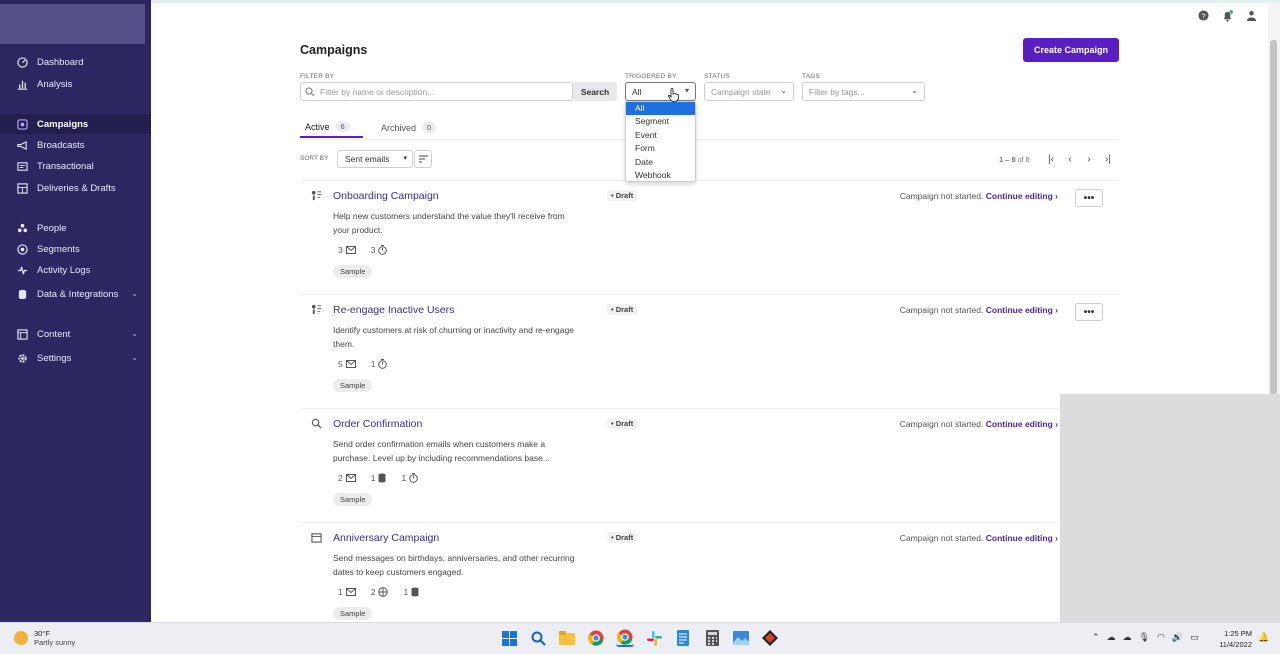  I want to click on app-icon, so click(770, 638).